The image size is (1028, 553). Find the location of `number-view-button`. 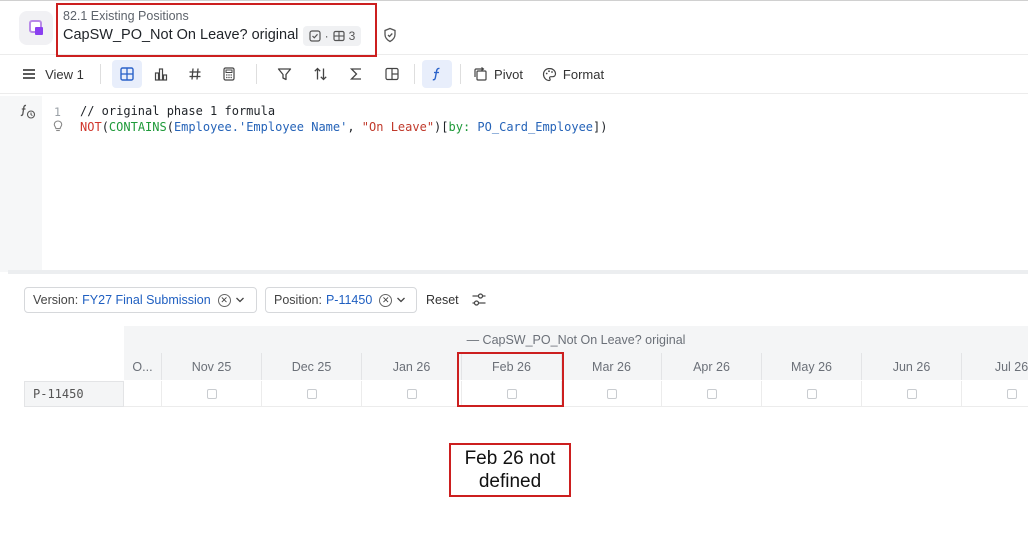

number-view-button is located at coordinates (195, 74).